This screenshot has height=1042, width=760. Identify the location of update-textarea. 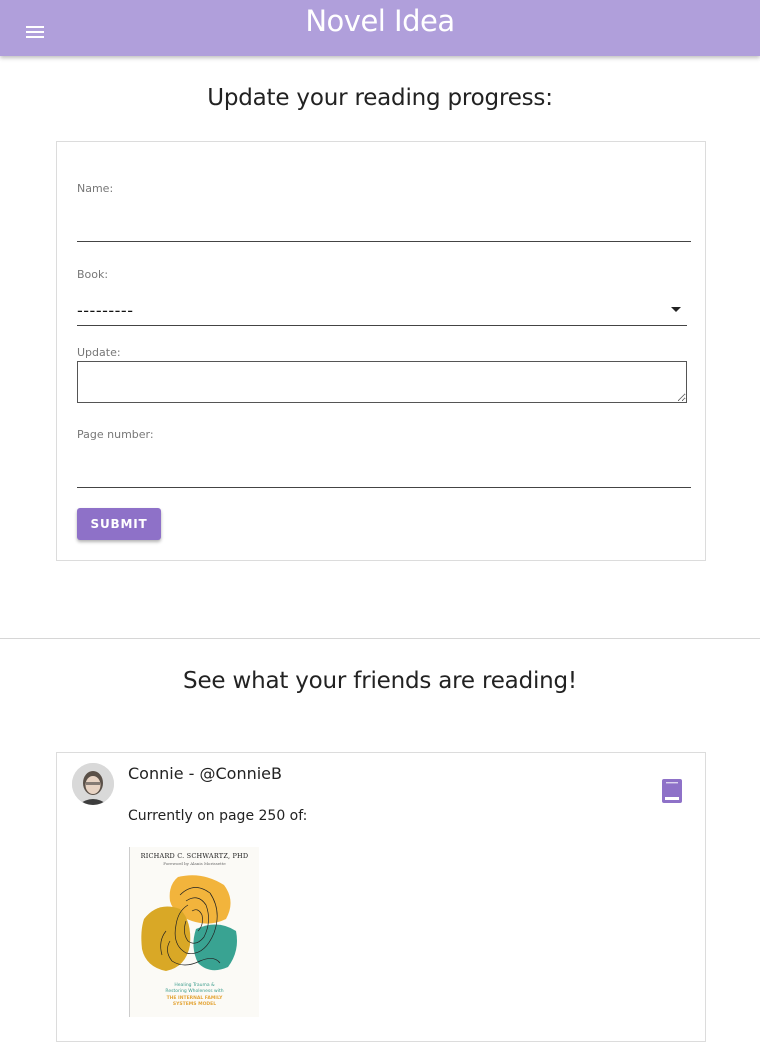
(382, 382).